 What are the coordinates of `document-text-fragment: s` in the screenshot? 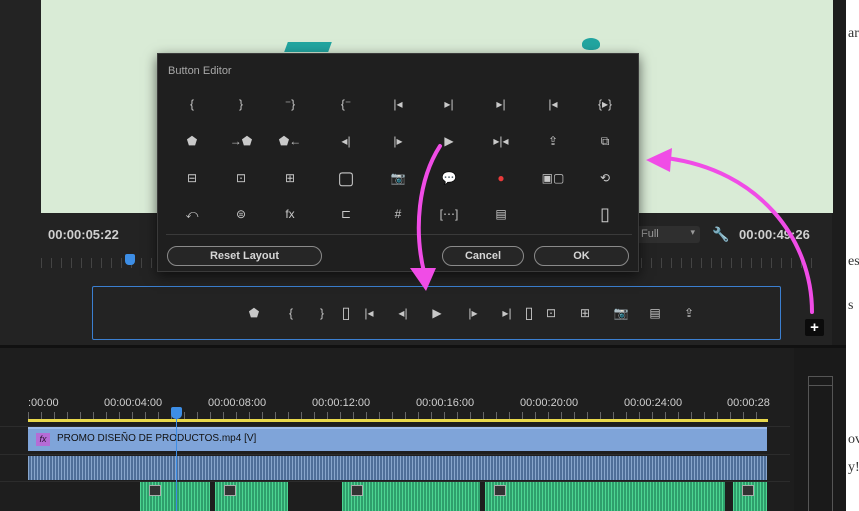 It's located at (851, 305).